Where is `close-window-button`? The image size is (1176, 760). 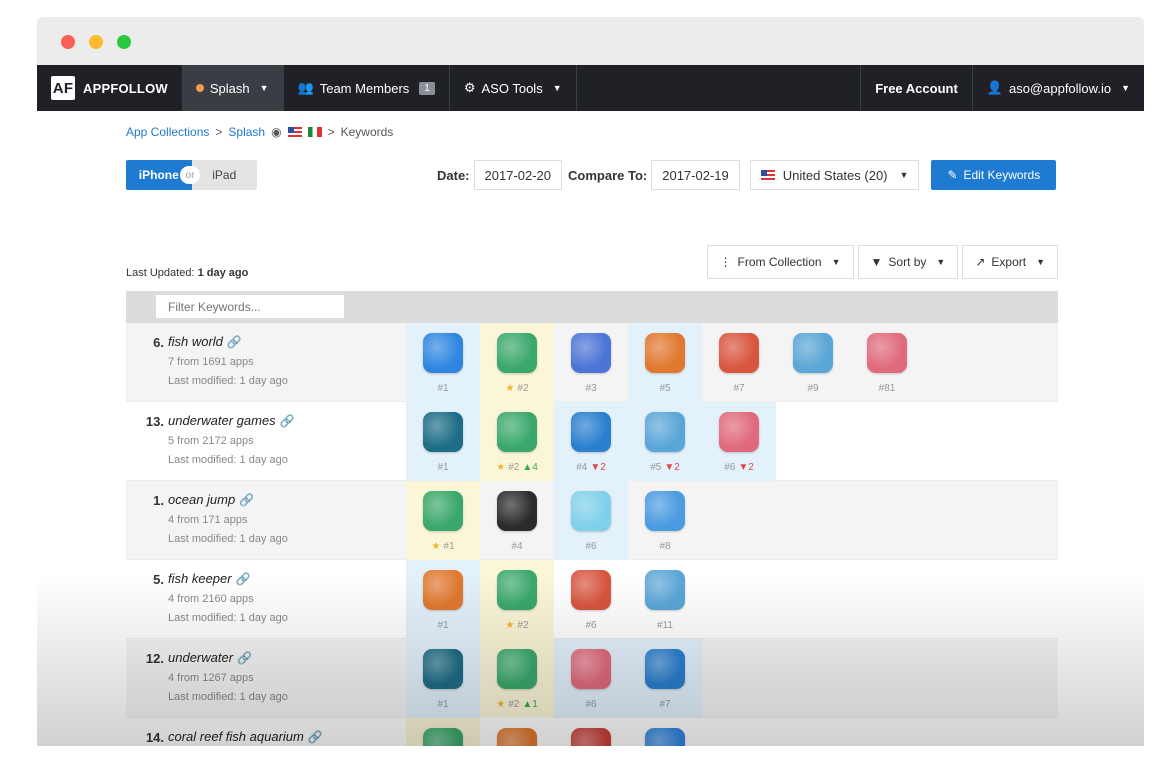 close-window-button is located at coordinates (68, 42).